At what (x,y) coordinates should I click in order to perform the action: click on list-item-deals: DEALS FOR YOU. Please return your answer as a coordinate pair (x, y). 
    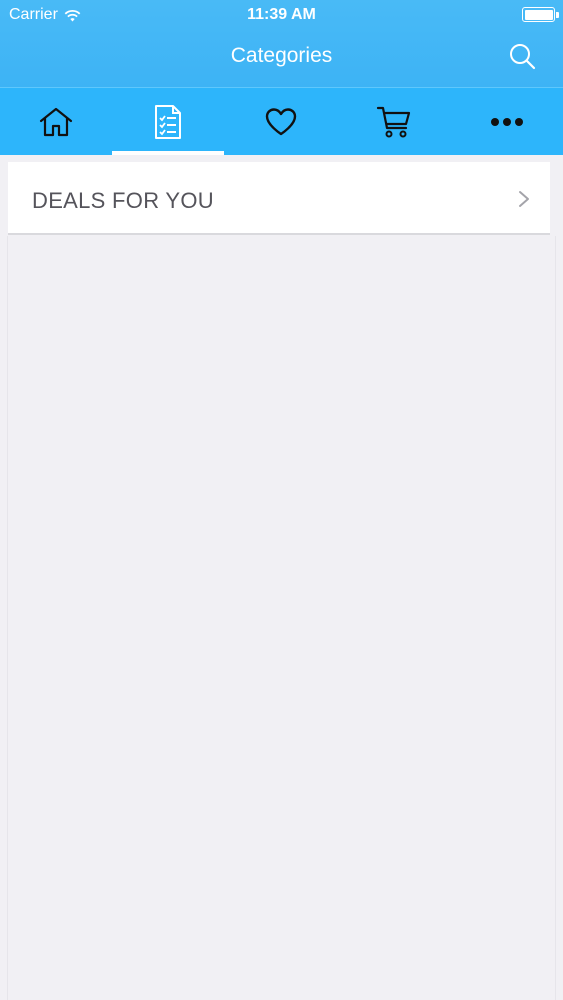
    Looking at the image, I should click on (279, 198).